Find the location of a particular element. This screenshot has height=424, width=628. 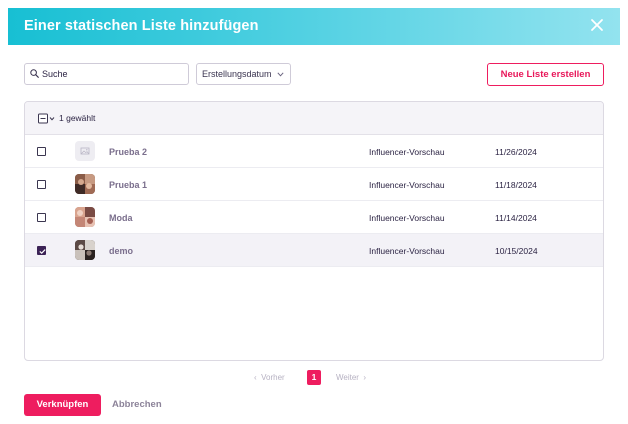

search-icon is located at coordinates (34, 73).